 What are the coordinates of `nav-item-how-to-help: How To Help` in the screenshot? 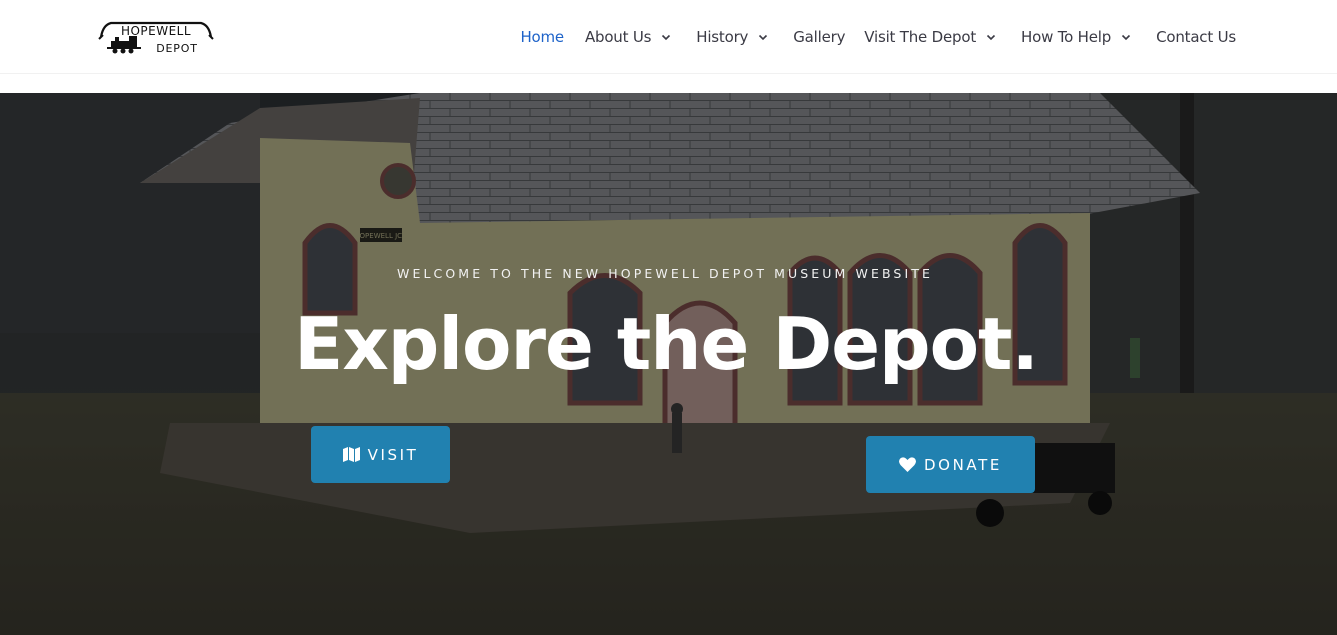 It's located at (1080, 37).